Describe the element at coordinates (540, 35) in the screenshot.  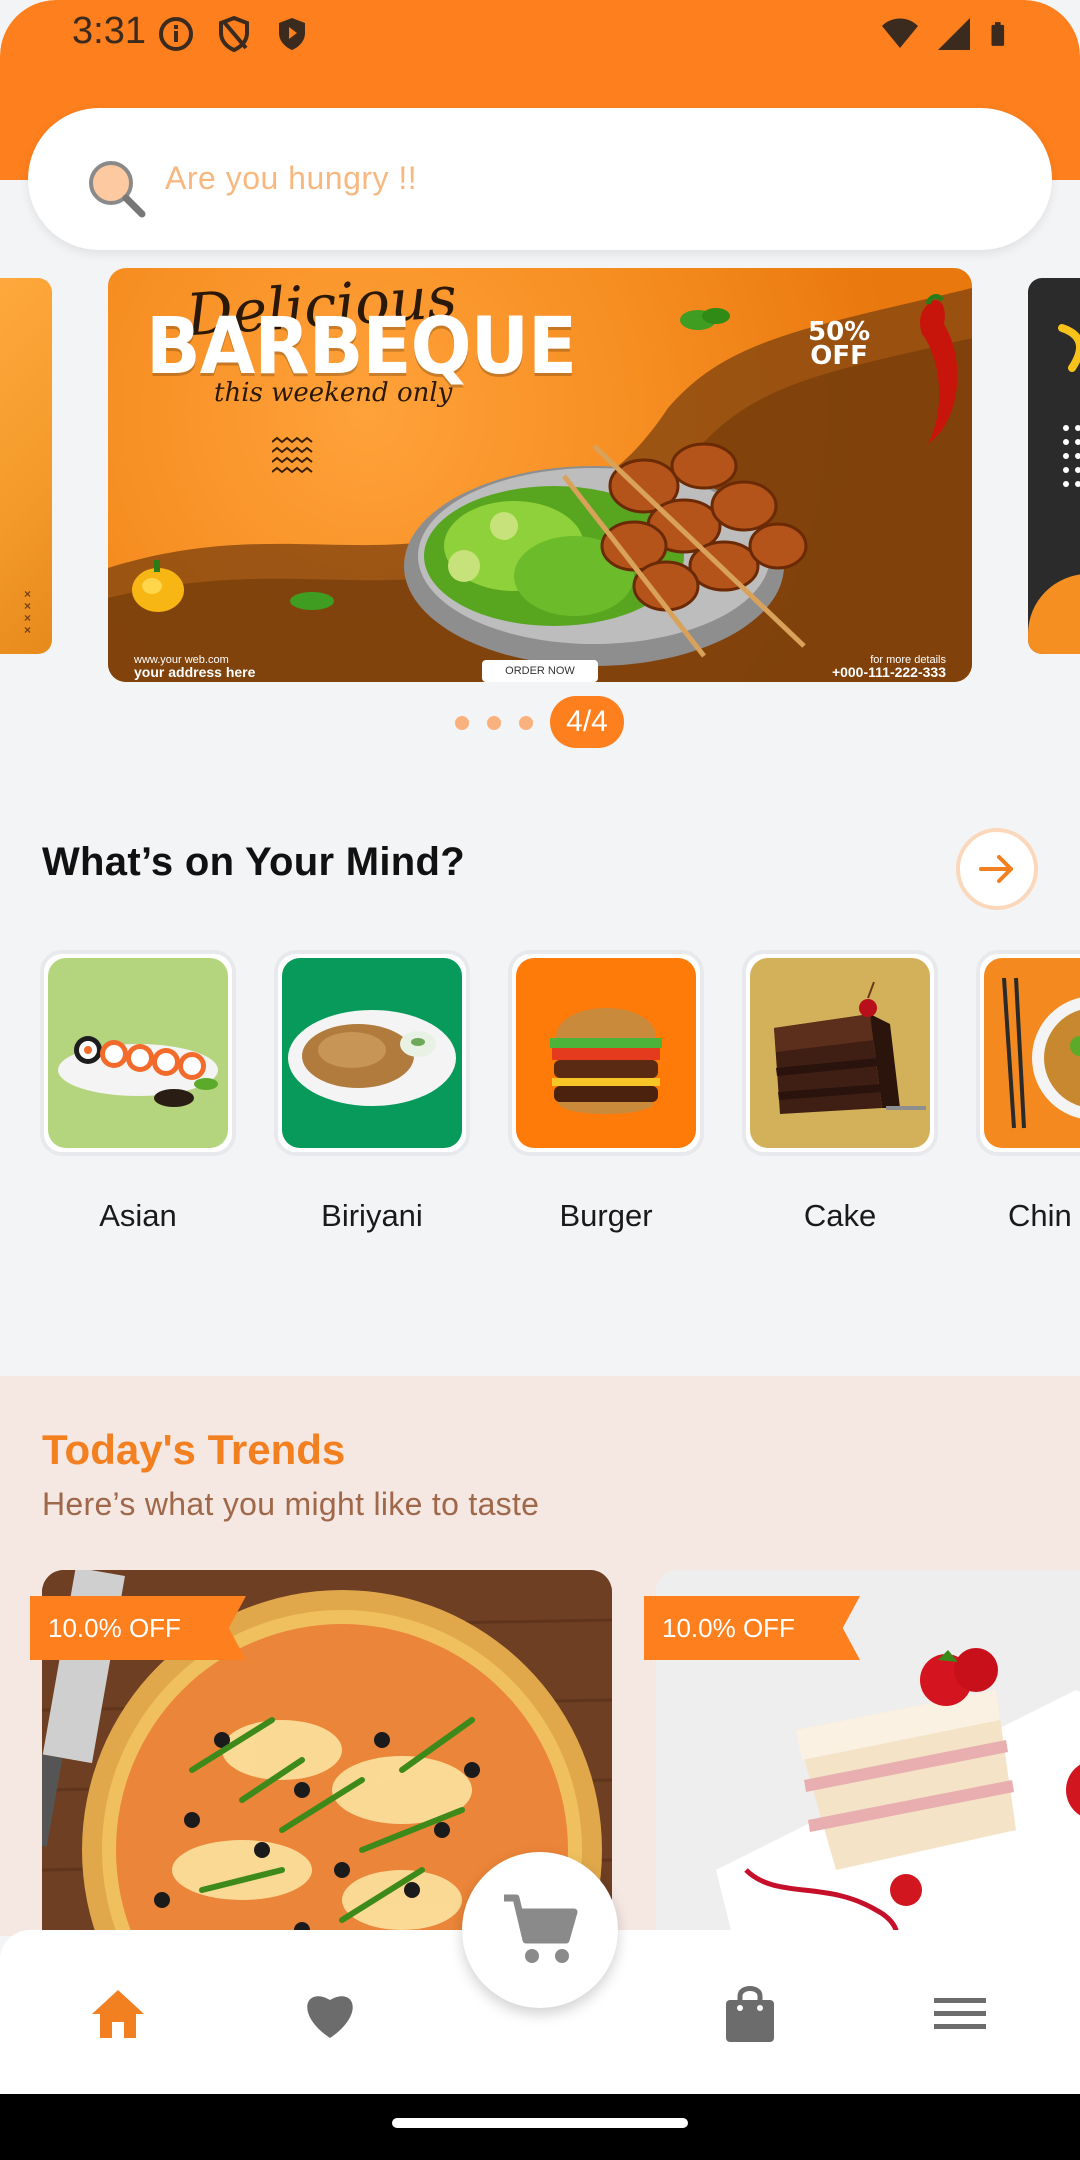
I see `status-bar: 3:31` at that location.